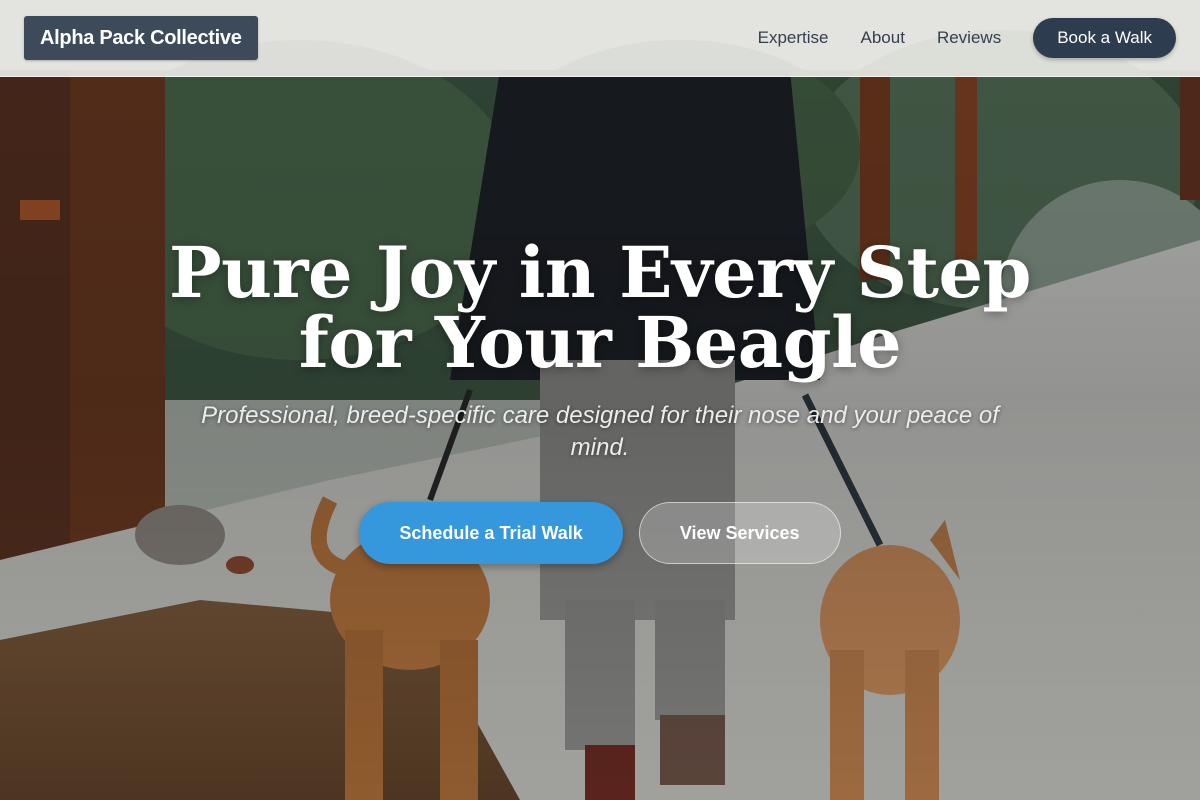 This screenshot has width=1200, height=800. What do you see at coordinates (600, 307) in the screenshot?
I see `hero-headline: Pure Joy in Every Step for Your Beagle` at bounding box center [600, 307].